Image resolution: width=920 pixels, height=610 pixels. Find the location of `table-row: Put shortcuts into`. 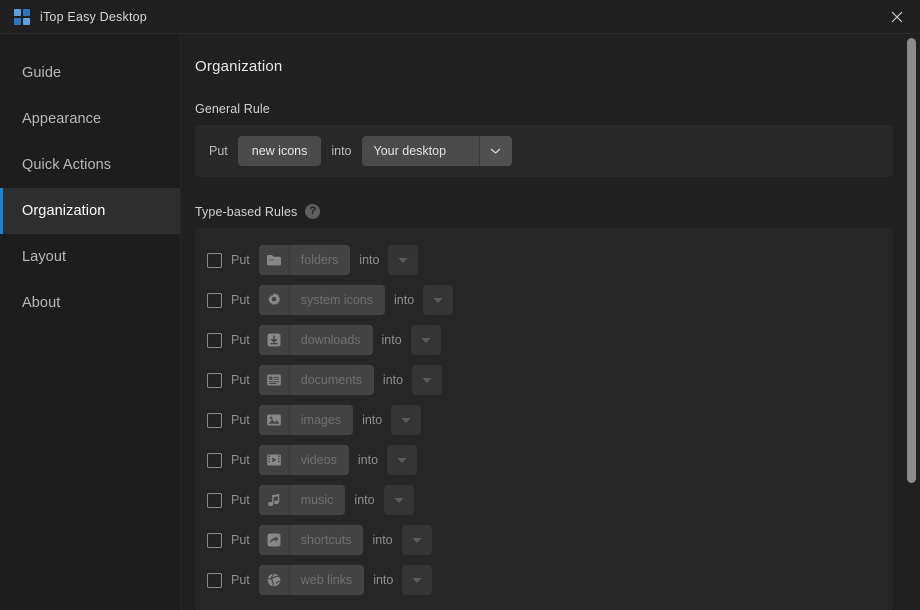

table-row: Put shortcuts into is located at coordinates (544, 540).